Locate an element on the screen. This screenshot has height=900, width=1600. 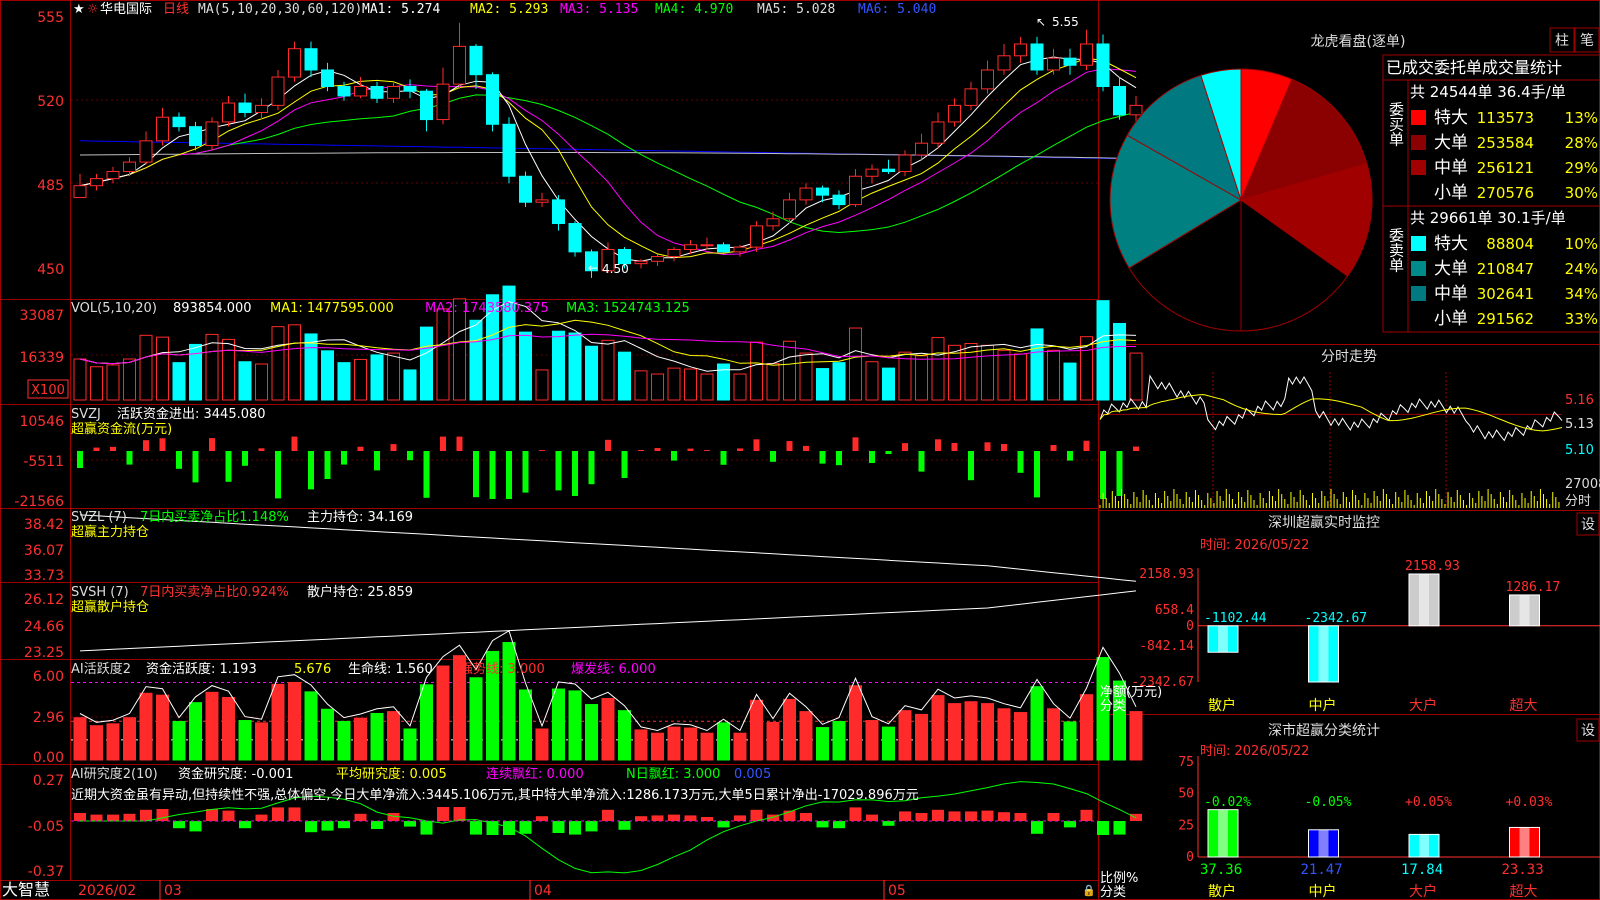
symbol-name: 华电国际 is located at coordinates (126, 9).